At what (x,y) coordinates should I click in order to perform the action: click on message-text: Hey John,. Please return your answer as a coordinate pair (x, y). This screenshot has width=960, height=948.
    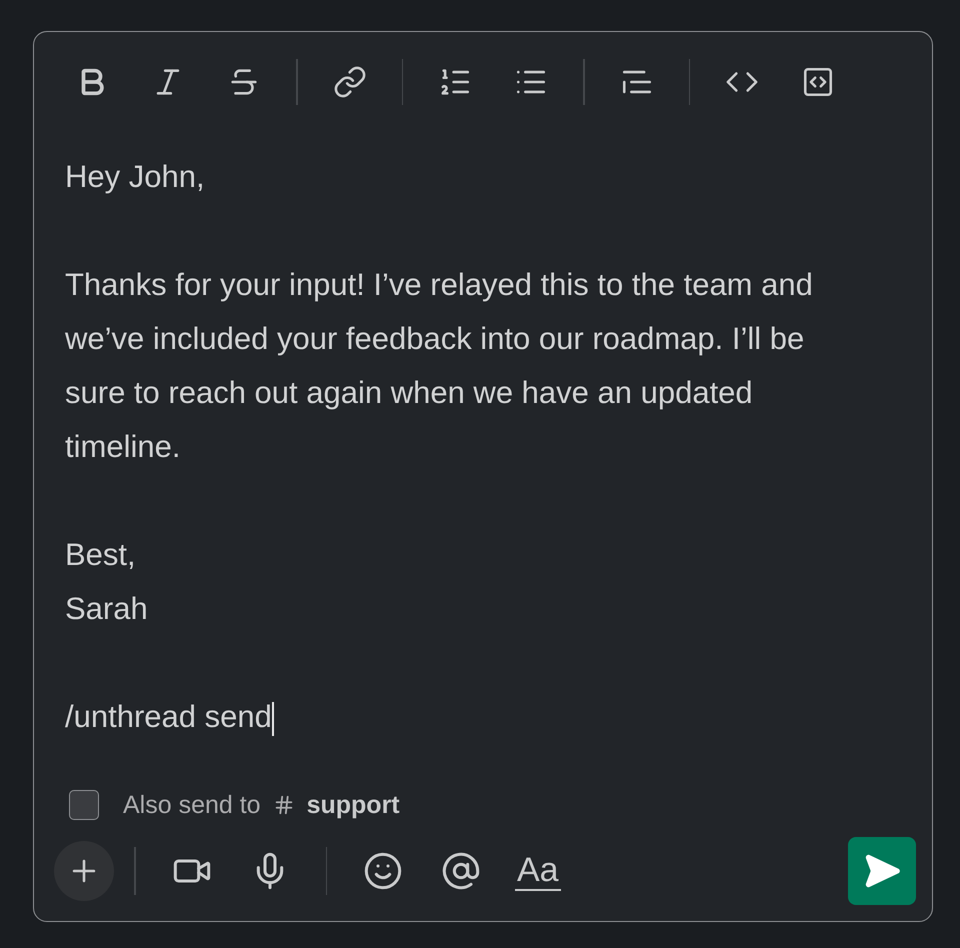
    Looking at the image, I should click on (135, 177).